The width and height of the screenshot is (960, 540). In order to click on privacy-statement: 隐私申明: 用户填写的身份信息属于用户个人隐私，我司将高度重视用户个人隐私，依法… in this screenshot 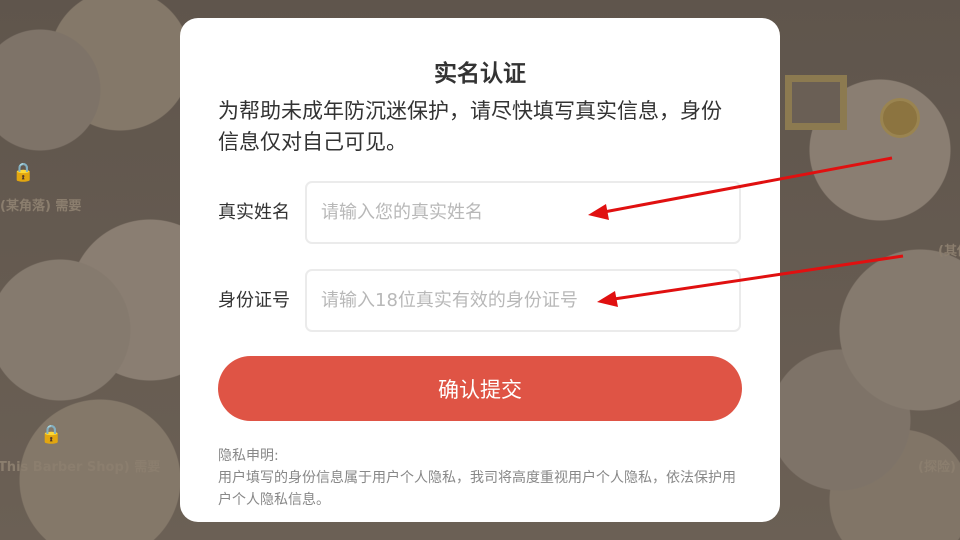, I will do `click(480, 478)`.